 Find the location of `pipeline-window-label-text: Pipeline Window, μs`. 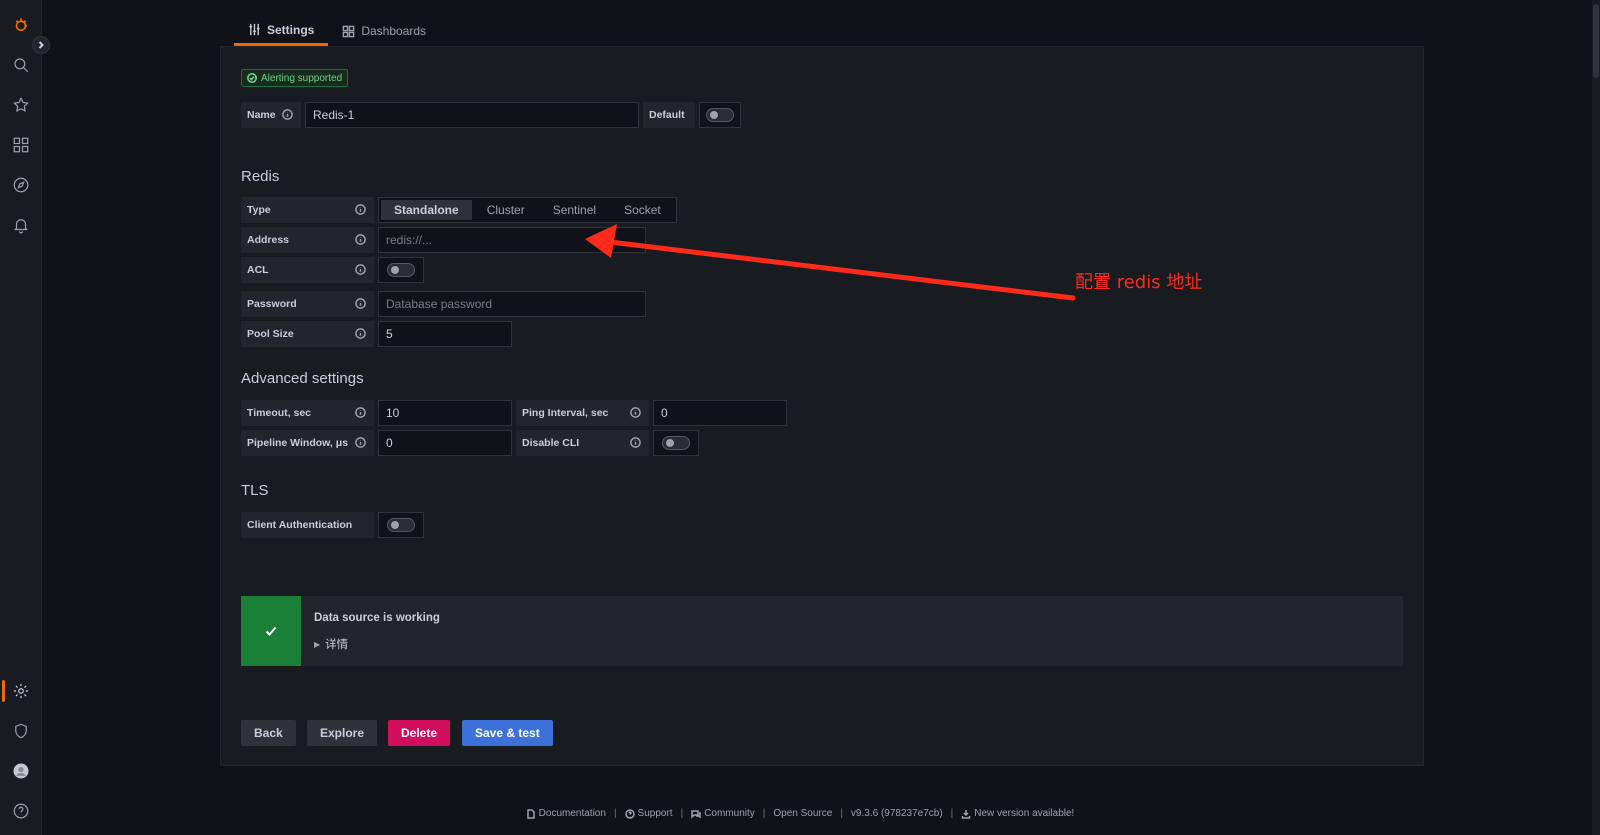

pipeline-window-label-text: Pipeline Window, μs is located at coordinates (298, 443).